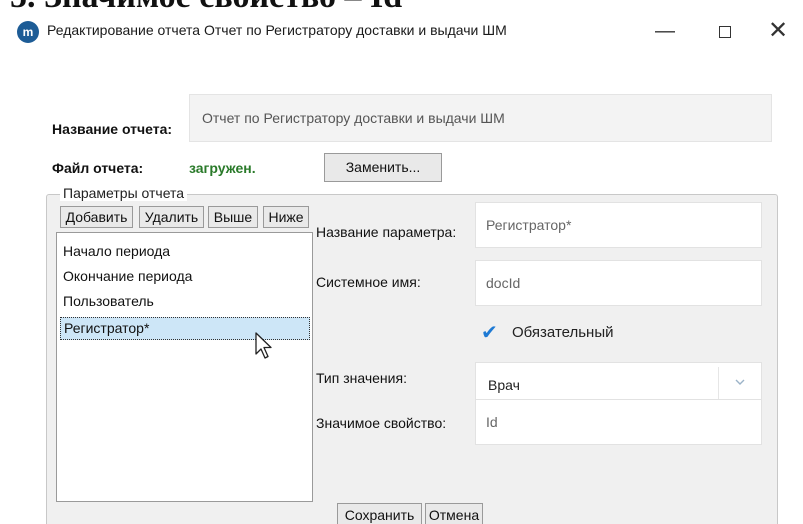 Image resolution: width=803 pixels, height=524 pixels. What do you see at coordinates (222, 168) in the screenshot?
I see `file-status: загружен.` at bounding box center [222, 168].